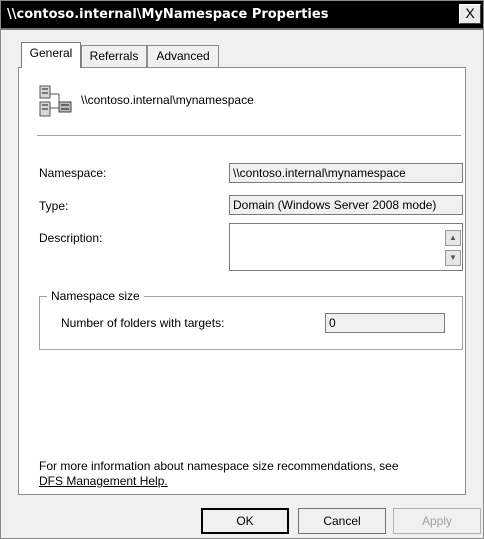 The image size is (484, 539). I want to click on separator, so click(249, 136).